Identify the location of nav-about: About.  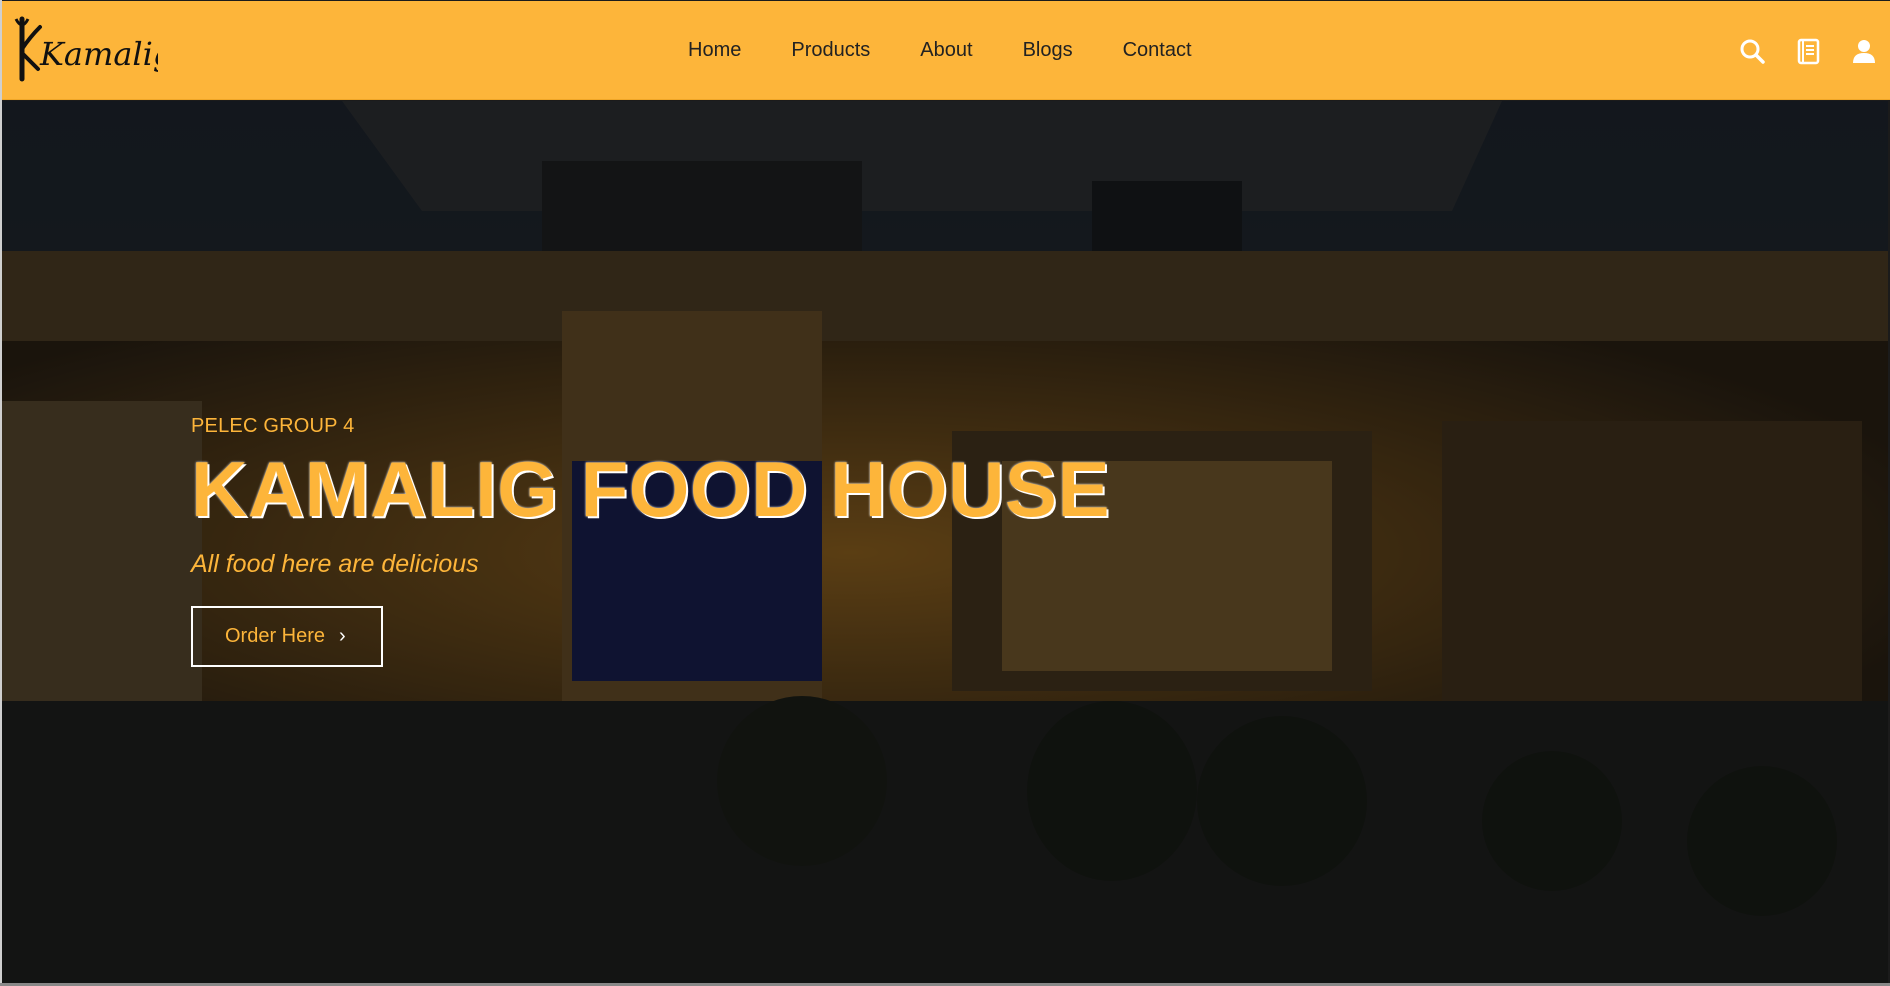
(946, 50).